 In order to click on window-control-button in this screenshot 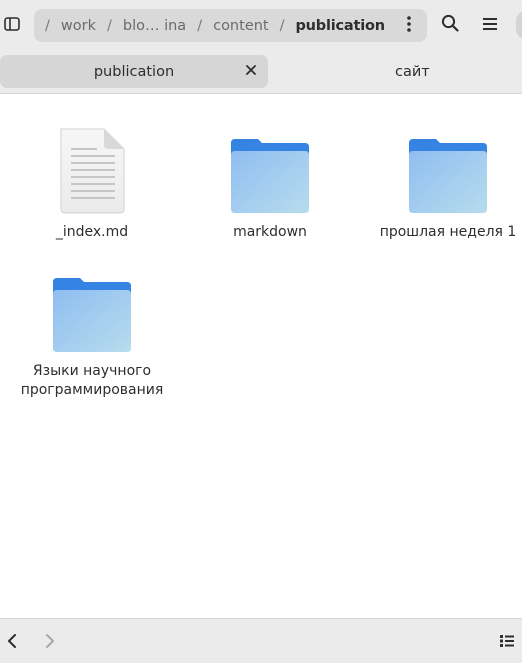, I will do `click(519, 25)`.